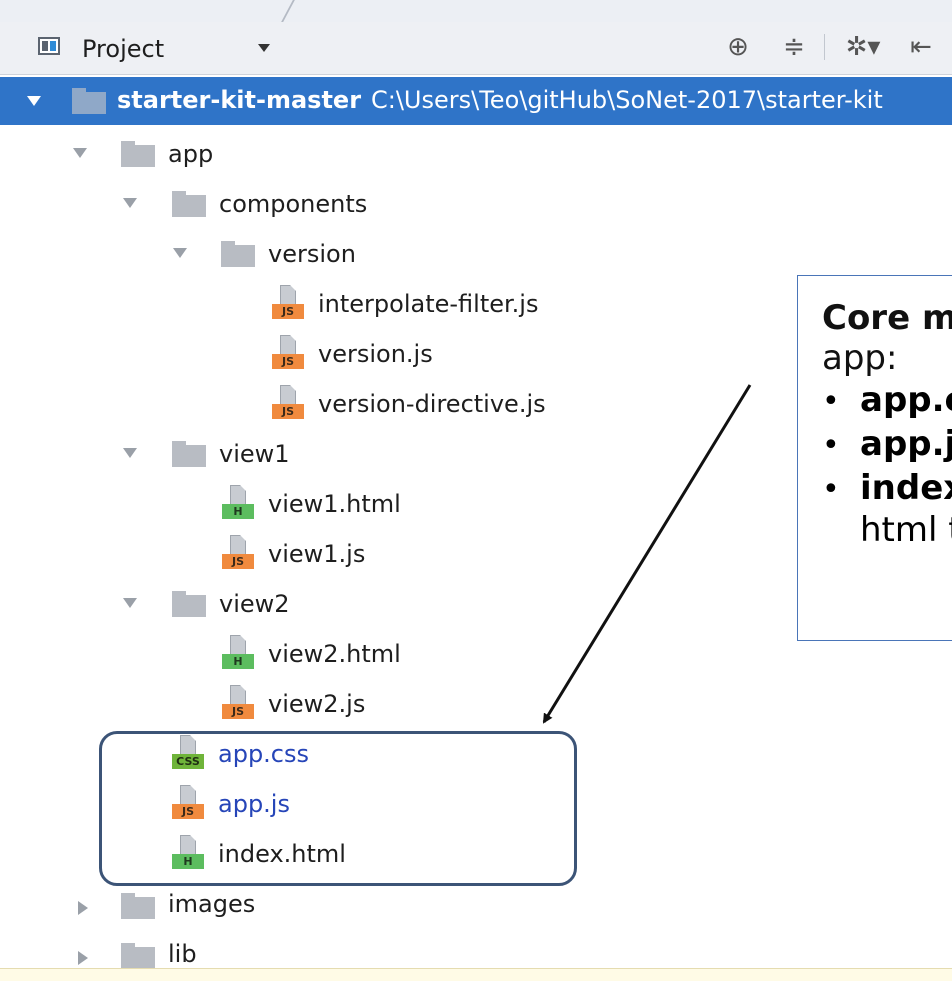  What do you see at coordinates (906, 530) in the screenshot?
I see `callout-item-index-cont: html t` at bounding box center [906, 530].